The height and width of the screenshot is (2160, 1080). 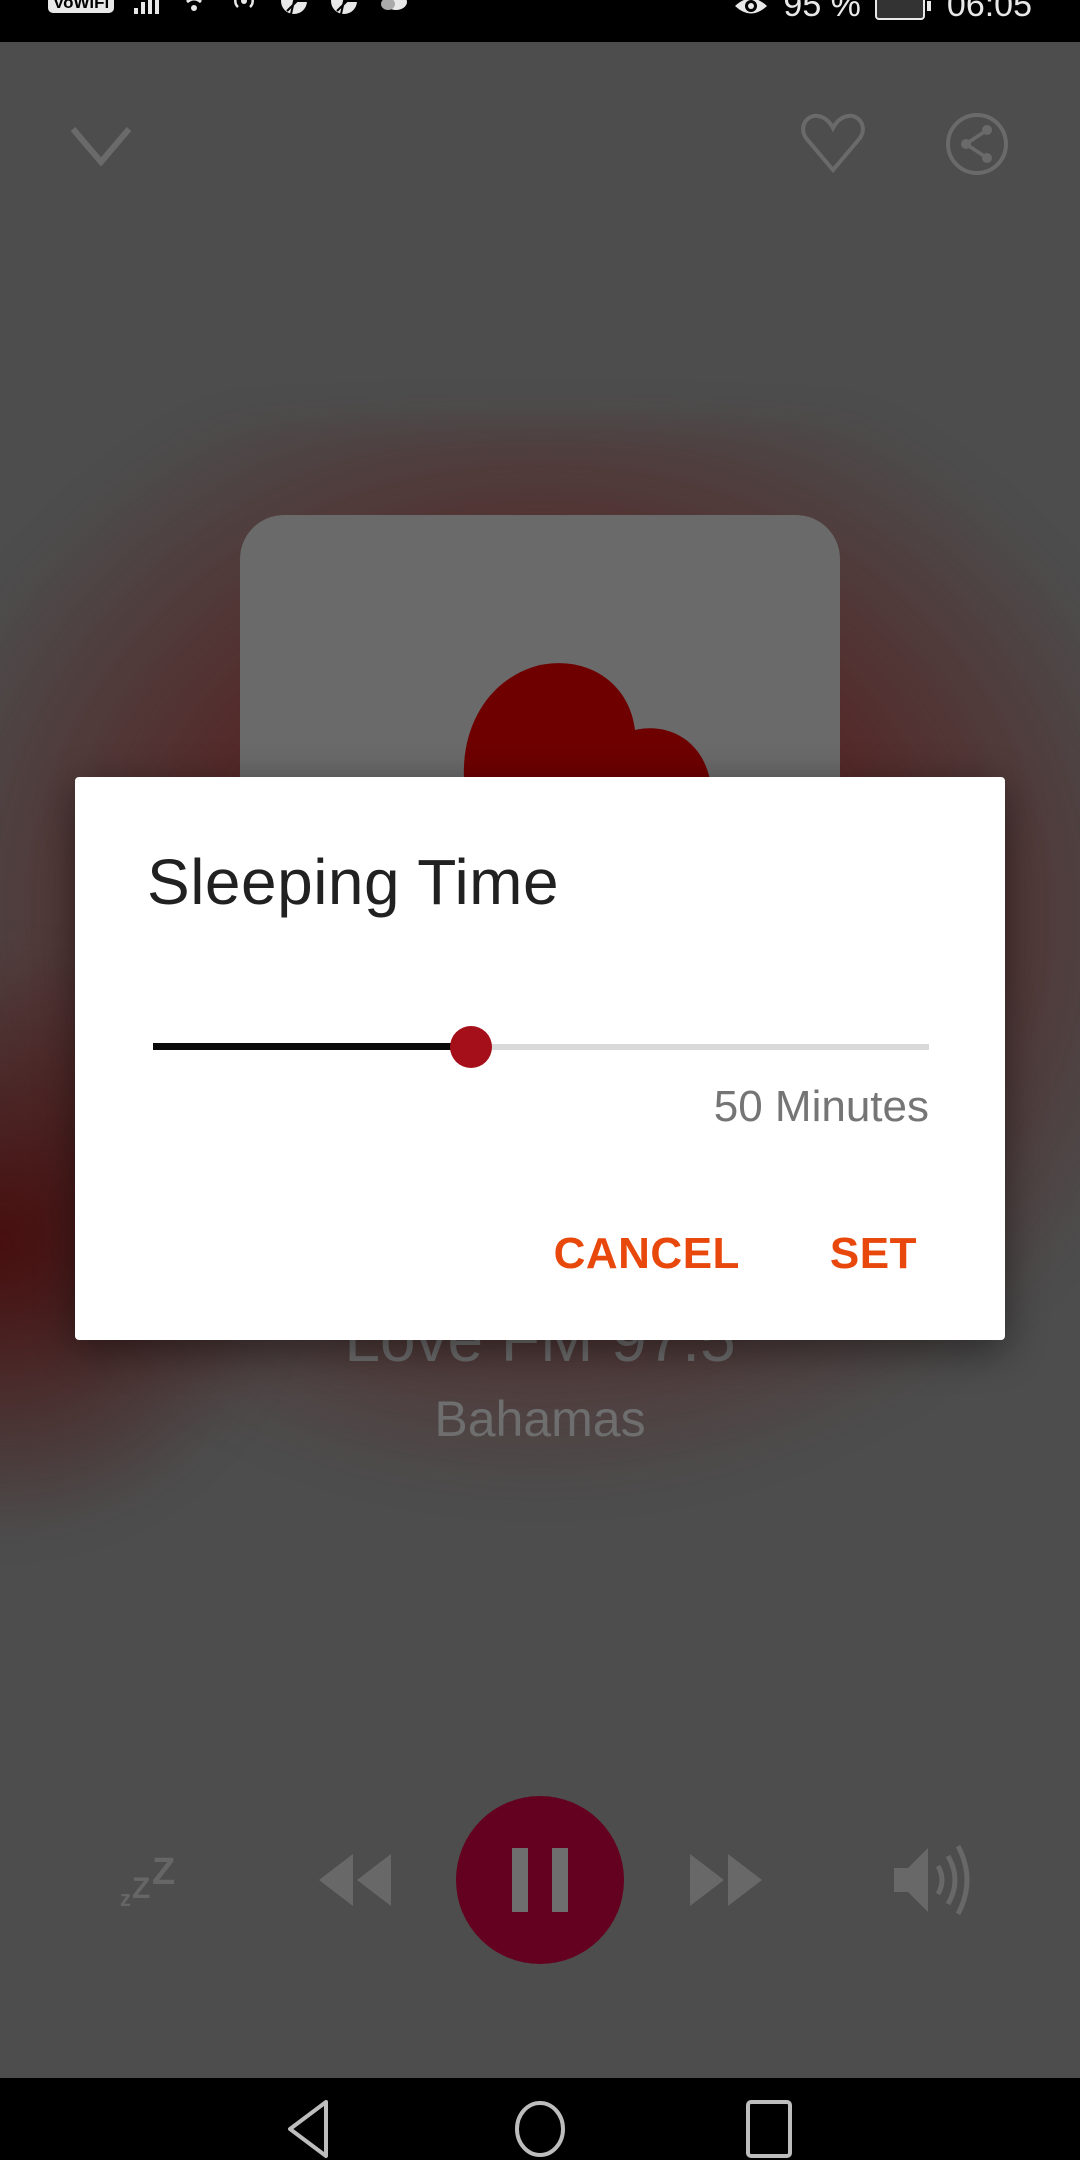 What do you see at coordinates (194, 5) in the screenshot?
I see `wifi-icon` at bounding box center [194, 5].